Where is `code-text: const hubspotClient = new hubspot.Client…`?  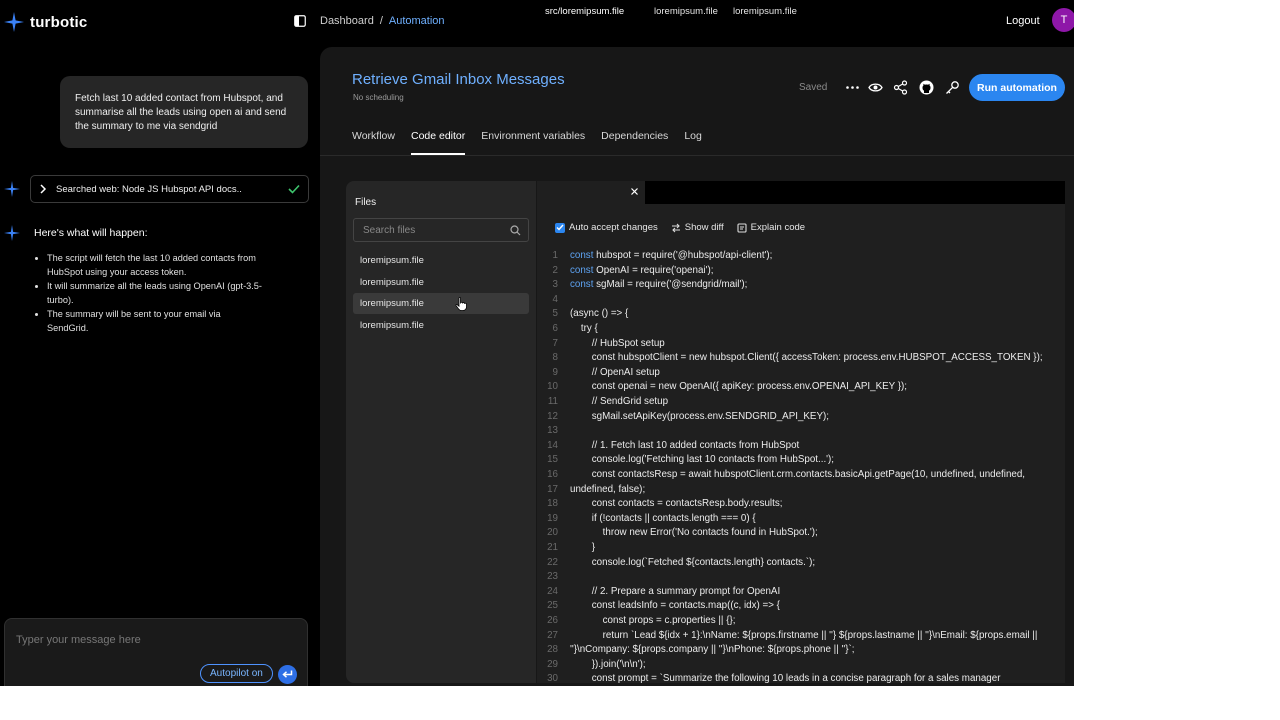
code-text: const hubspotClient = new hubspot.Client… is located at coordinates (806, 358).